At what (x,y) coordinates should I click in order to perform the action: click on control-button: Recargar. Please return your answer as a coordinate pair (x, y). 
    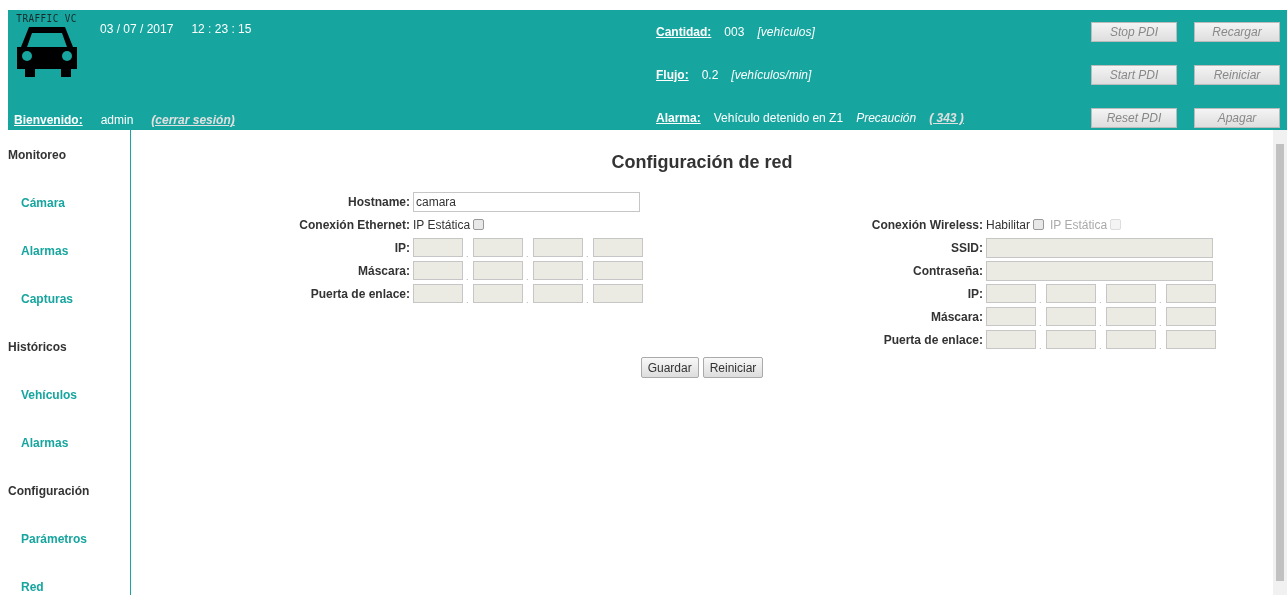
    Looking at the image, I should click on (1237, 32).